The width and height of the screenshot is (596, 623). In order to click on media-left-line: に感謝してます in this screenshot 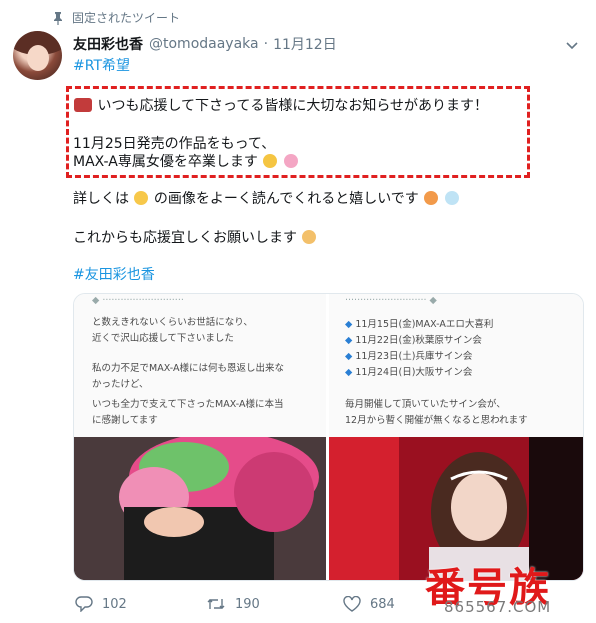, I will do `click(125, 420)`.